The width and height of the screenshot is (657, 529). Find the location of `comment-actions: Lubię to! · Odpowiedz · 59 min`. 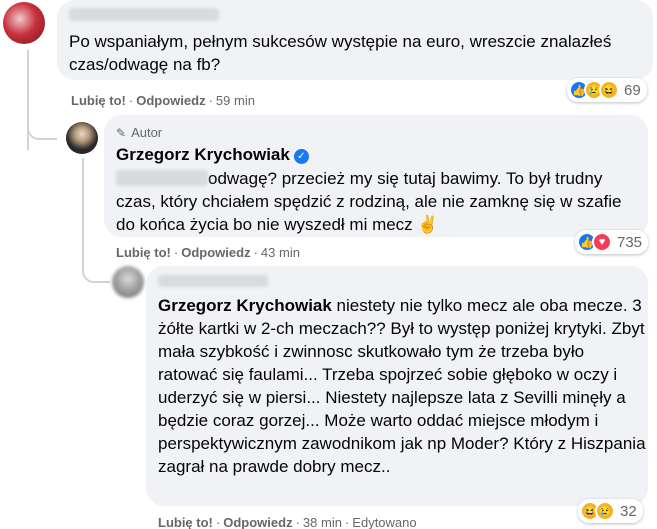

comment-actions: Lubię to! · Odpowiedz · 59 min is located at coordinates (163, 100).